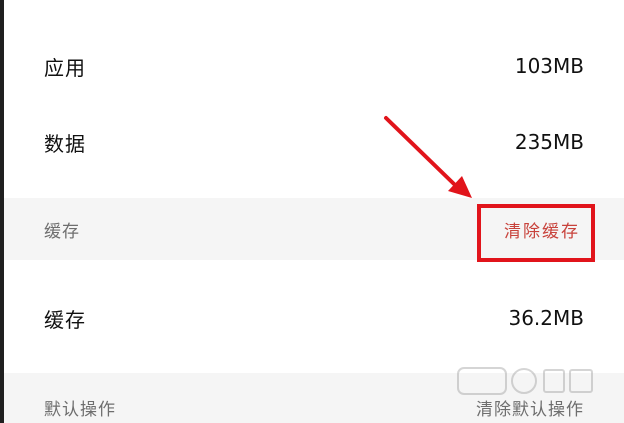  What do you see at coordinates (80, 409) in the screenshot?
I see `defaults-section-title: 默认操作` at bounding box center [80, 409].